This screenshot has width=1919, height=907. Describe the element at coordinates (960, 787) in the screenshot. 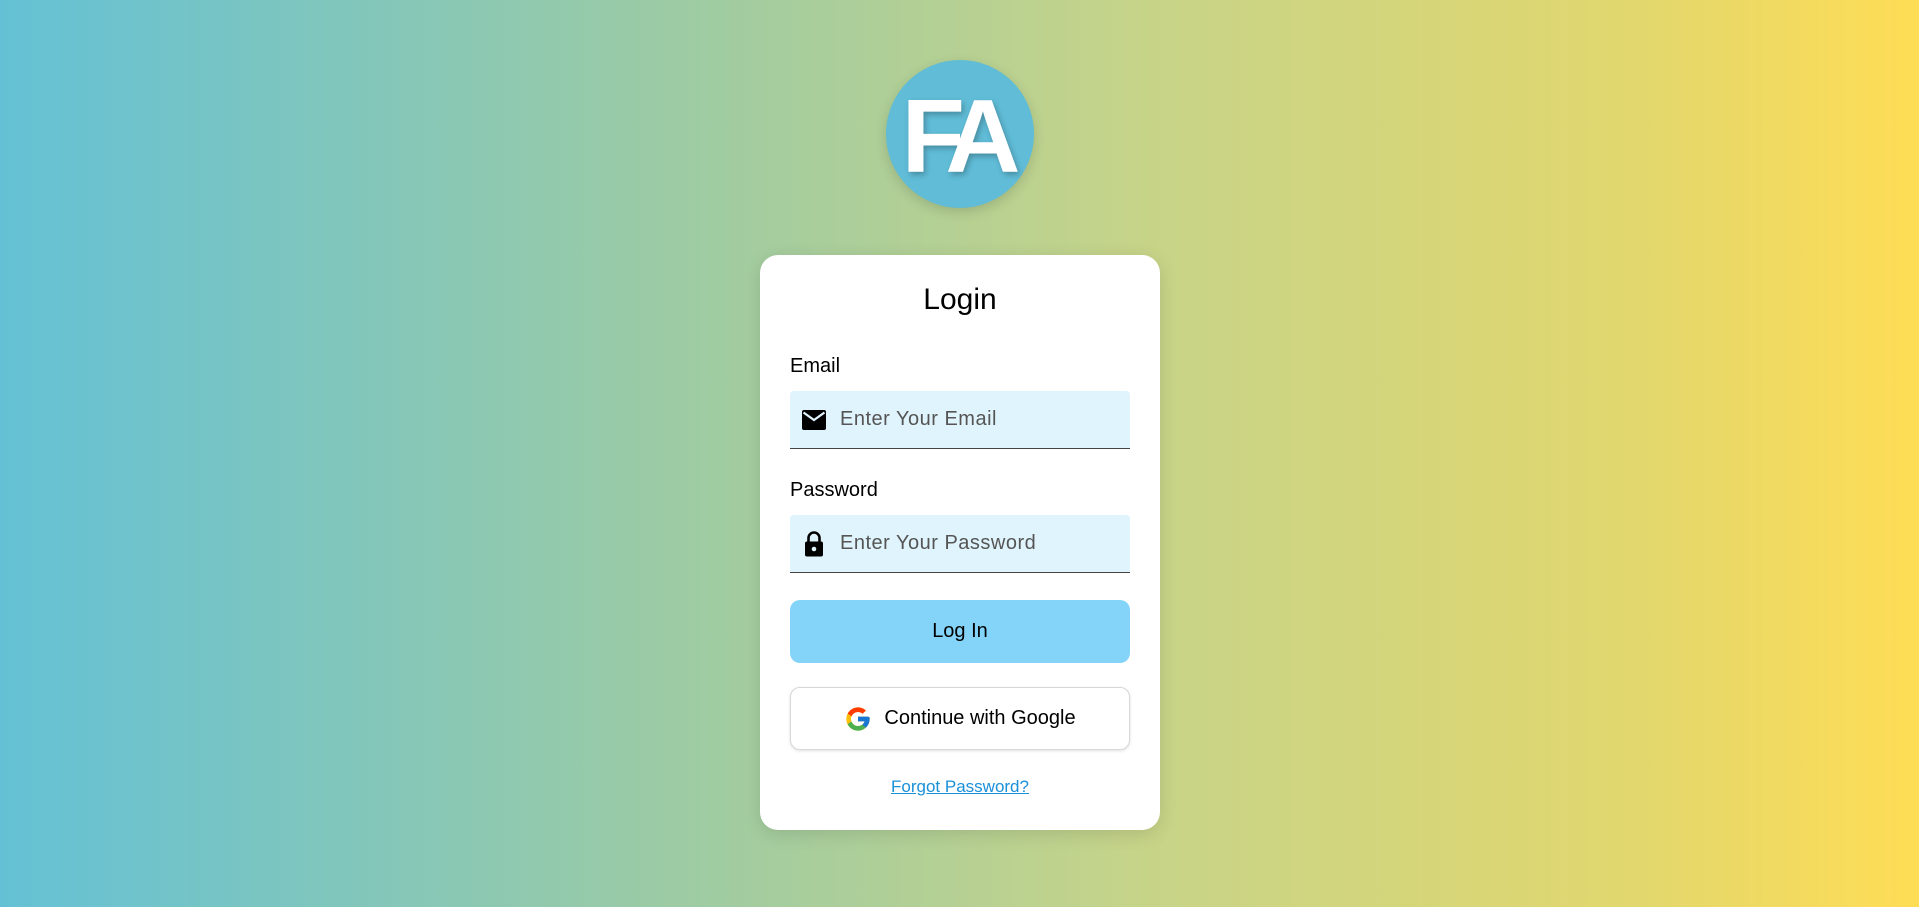

I see `forgot-password-link: Forgot Password?` at that location.